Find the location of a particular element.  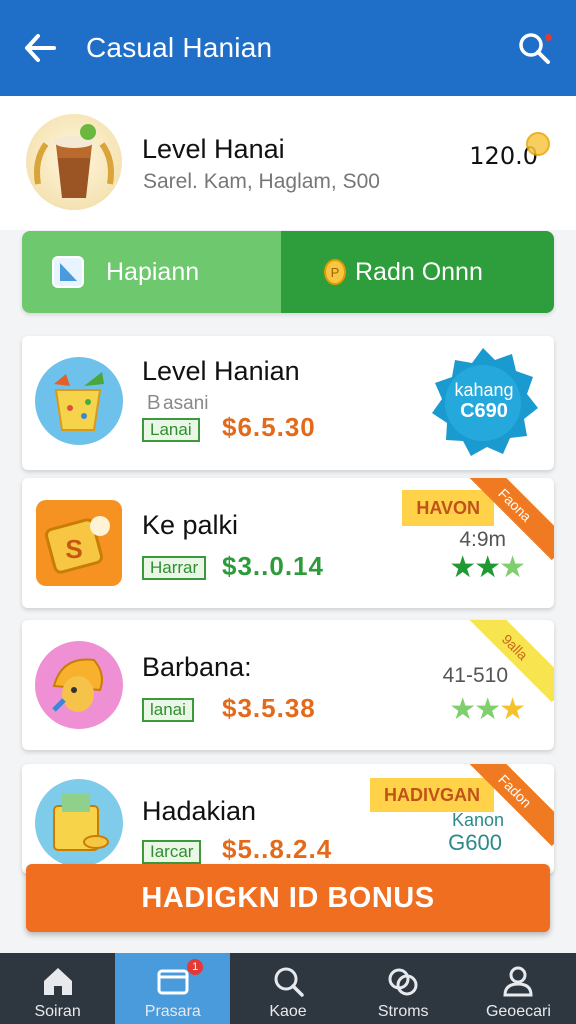

bucket-icon is located at coordinates (79, 401).